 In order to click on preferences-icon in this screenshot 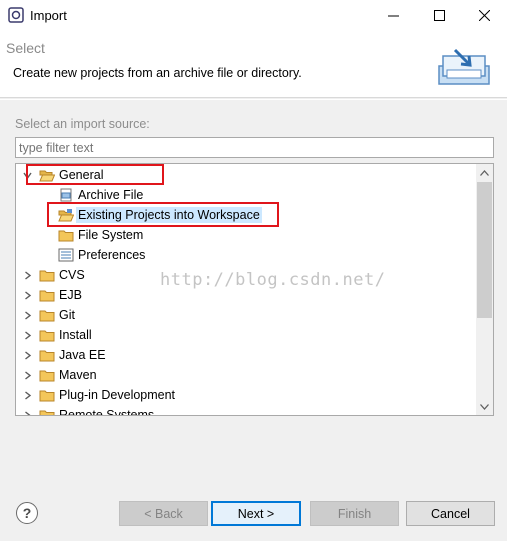, I will do `click(66, 255)`.